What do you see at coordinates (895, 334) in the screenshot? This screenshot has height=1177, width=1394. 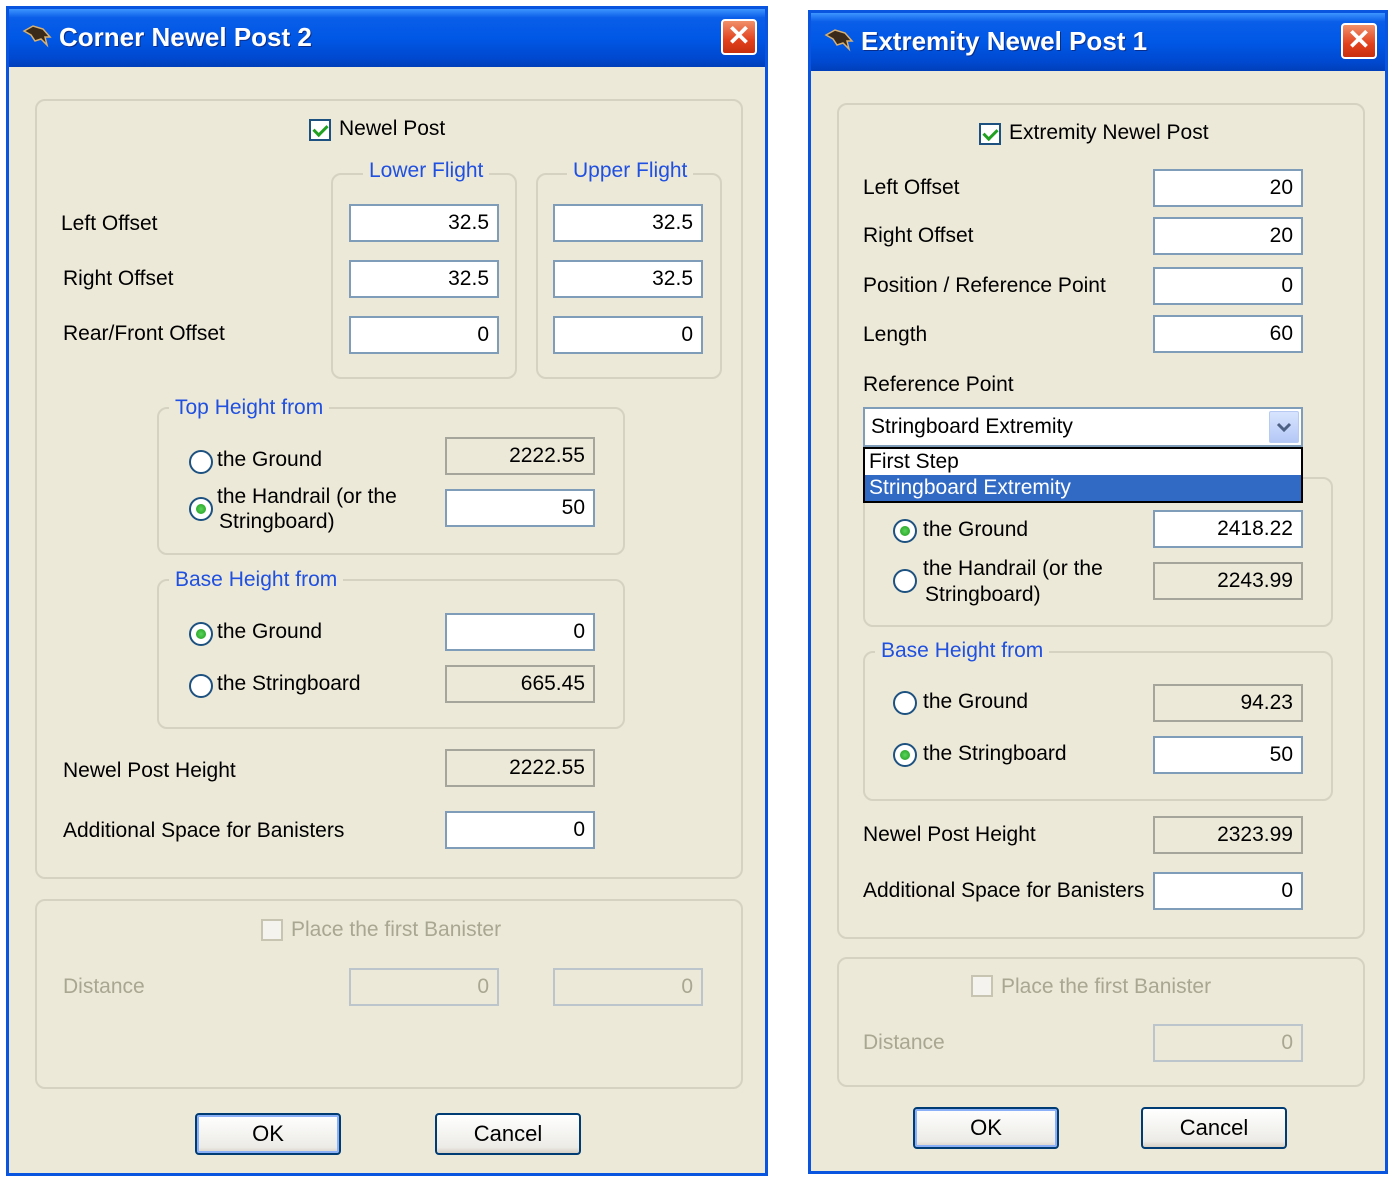 I see `length-label: Length` at bounding box center [895, 334].